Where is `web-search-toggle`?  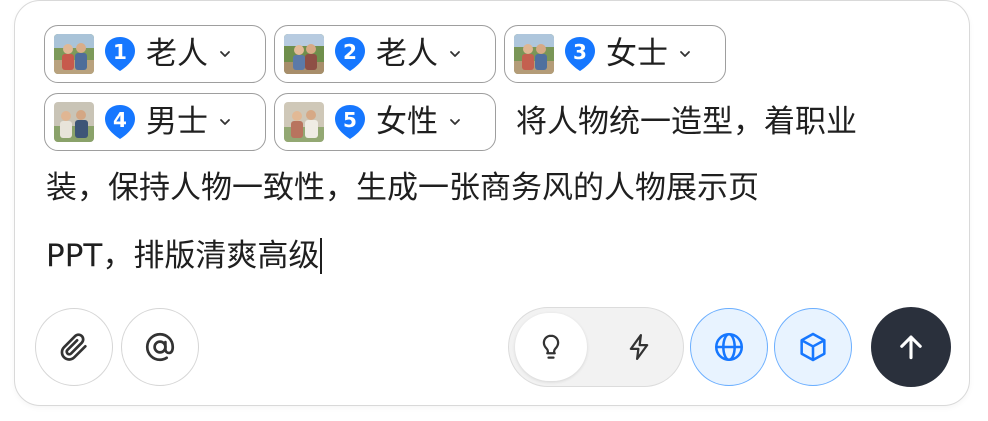
web-search-toggle is located at coordinates (729, 347).